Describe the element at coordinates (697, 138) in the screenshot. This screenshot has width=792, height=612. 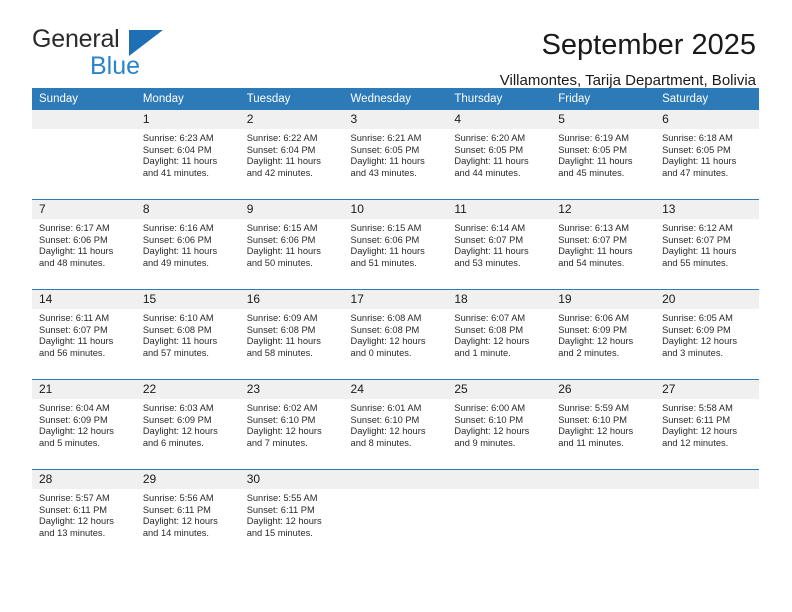
I see `sunrise-text: Sunrise: 6:18 AM` at that location.